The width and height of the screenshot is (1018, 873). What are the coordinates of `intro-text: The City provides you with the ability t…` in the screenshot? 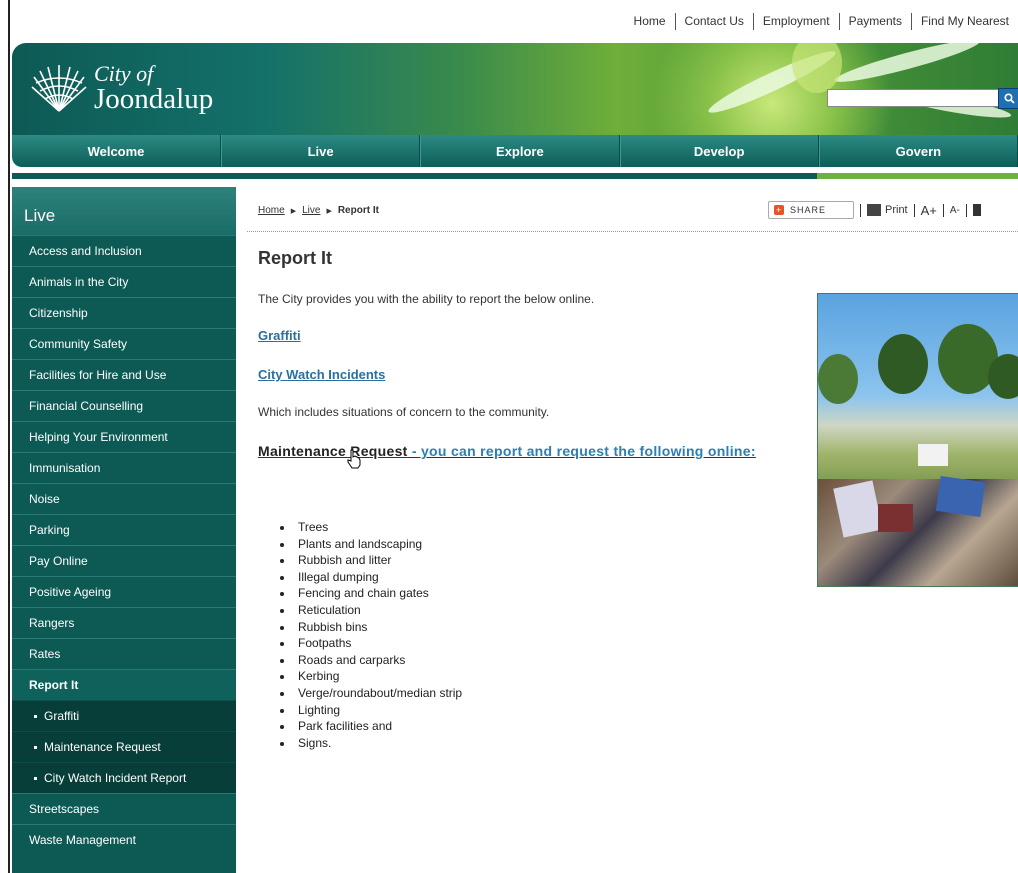 It's located at (426, 299).